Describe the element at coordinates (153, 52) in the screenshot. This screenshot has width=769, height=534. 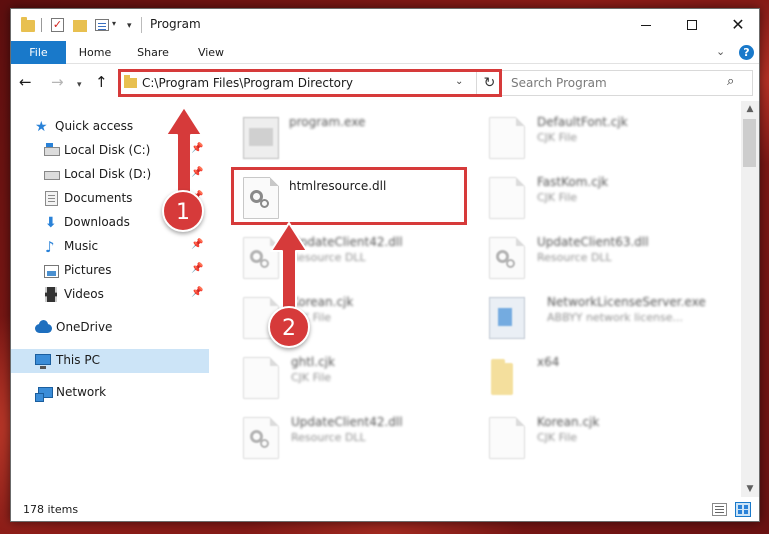
I see `tab-share: Share` at that location.